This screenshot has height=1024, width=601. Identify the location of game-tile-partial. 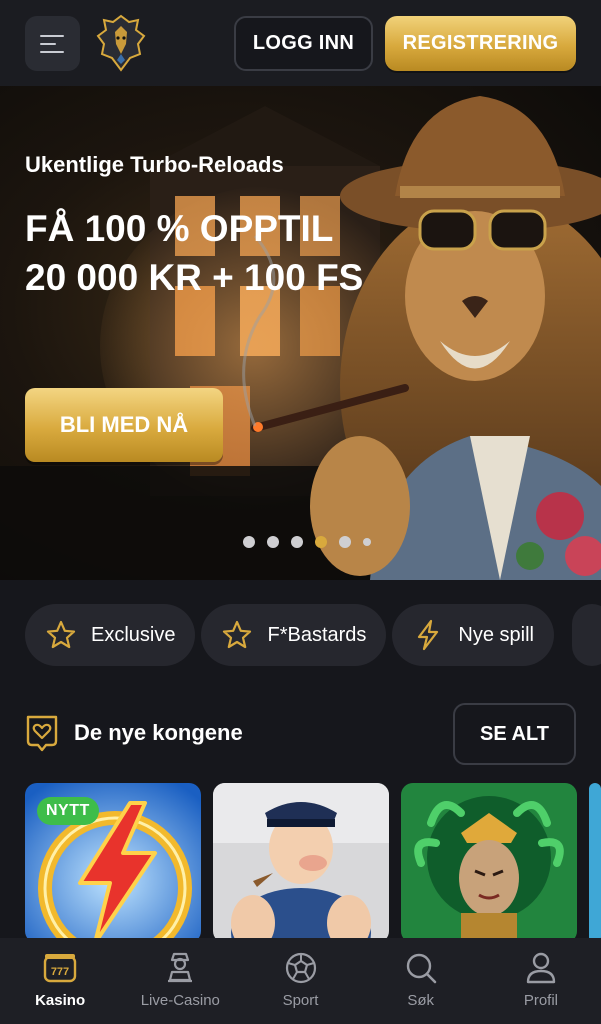
(595, 863).